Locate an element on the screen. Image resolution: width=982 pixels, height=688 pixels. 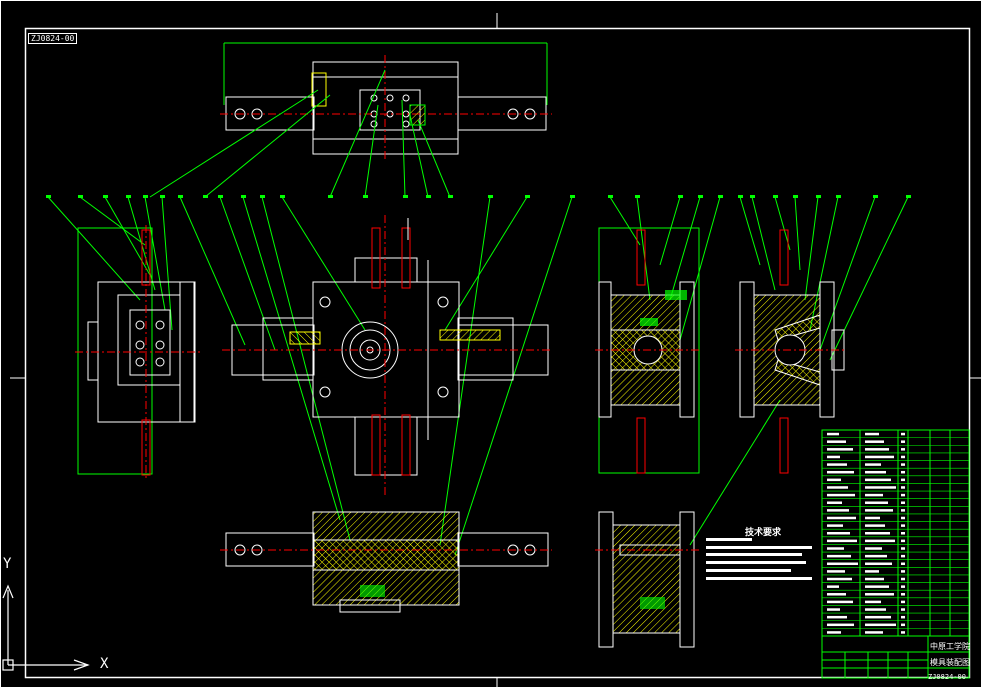
front-view is located at coordinates (387, 355).